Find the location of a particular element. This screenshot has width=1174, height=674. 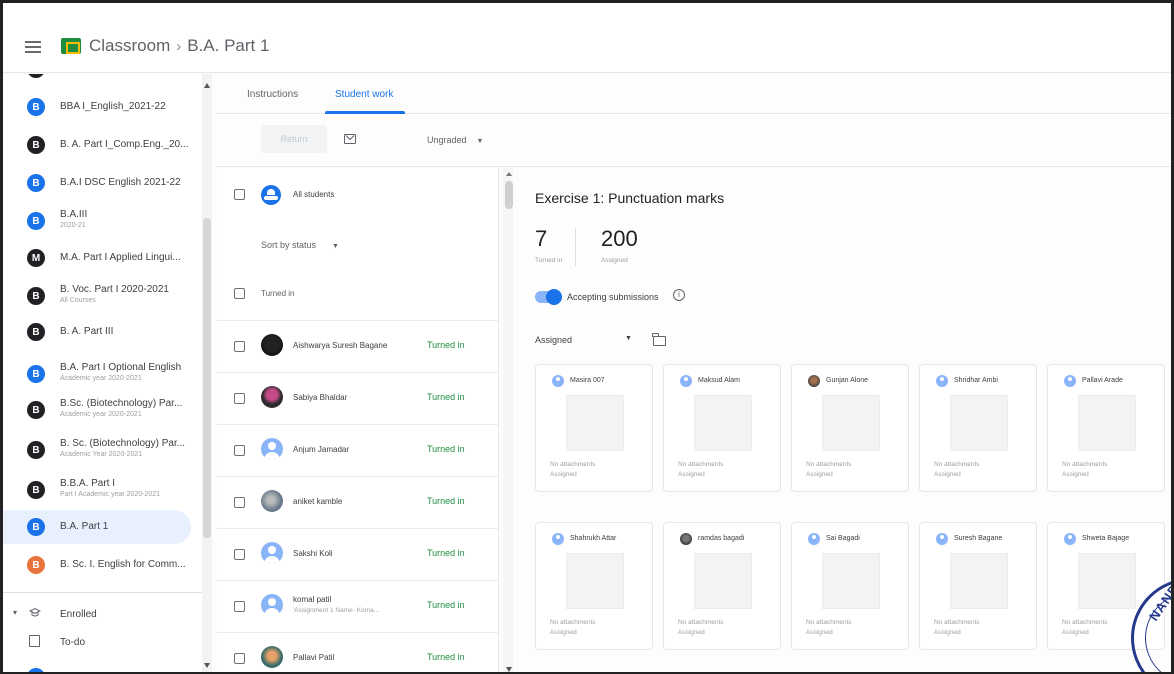

sidebar-item-current-class: B B.A. Part 1 is located at coordinates (97, 527).